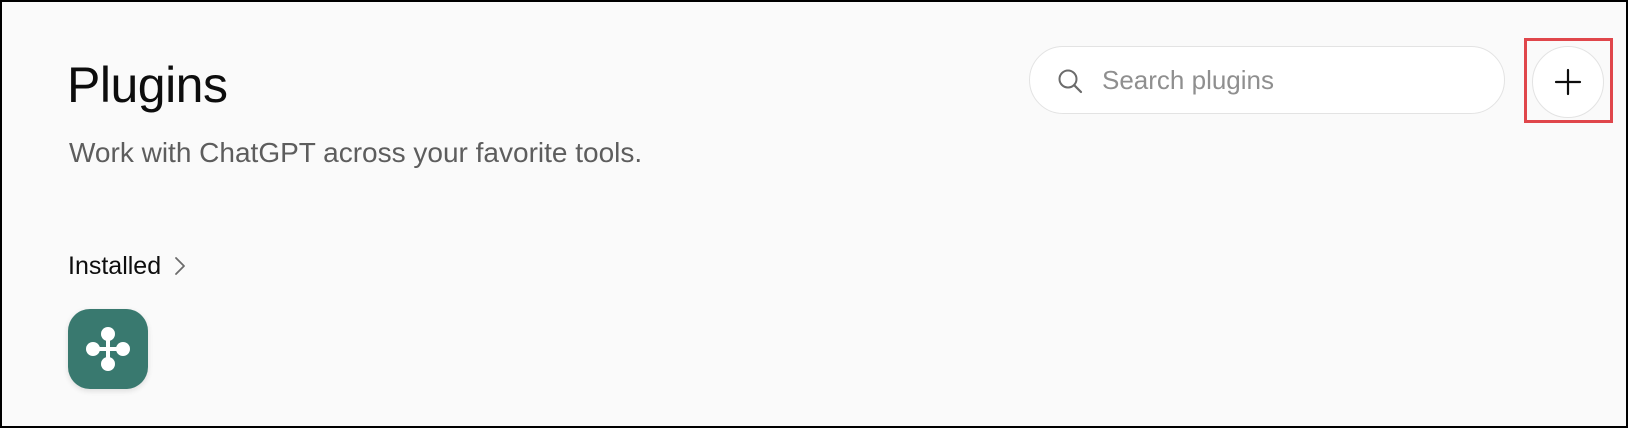 The image size is (1628, 428). I want to click on connector-icon, so click(108, 349).